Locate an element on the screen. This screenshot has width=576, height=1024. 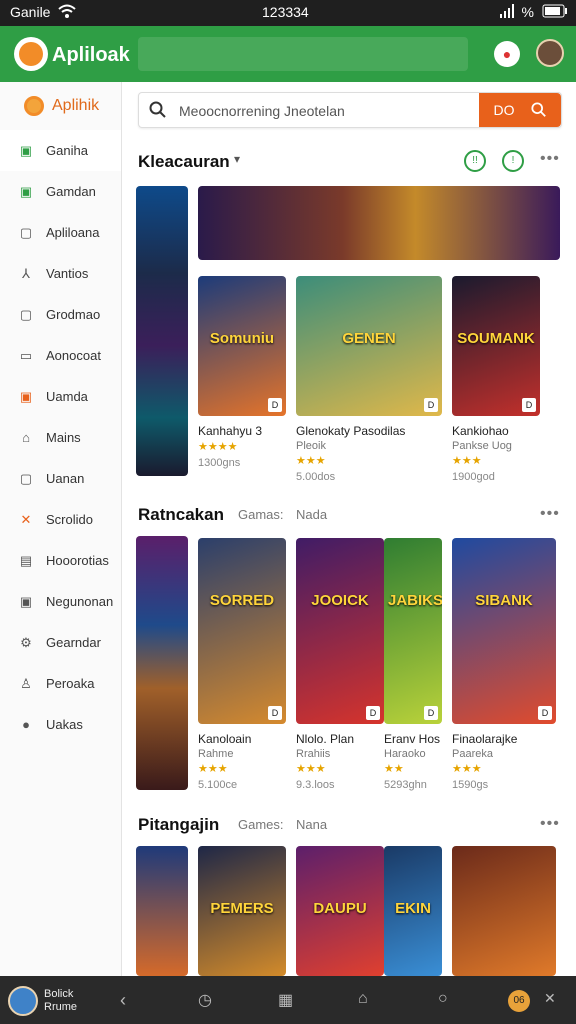
card-subtitle: Rahme is located at coordinates (216, 754).